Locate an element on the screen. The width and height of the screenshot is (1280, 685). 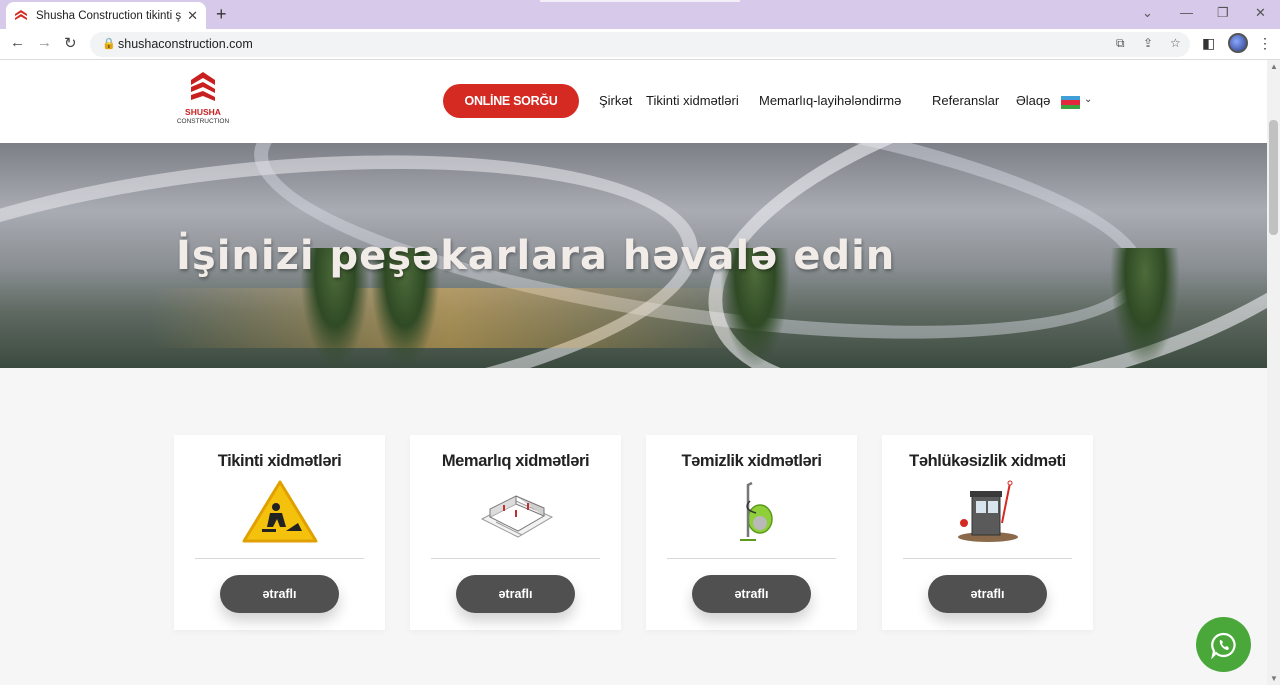
site-logo: SHUSHA CONSTRUCTION is located at coordinates (203, 99).